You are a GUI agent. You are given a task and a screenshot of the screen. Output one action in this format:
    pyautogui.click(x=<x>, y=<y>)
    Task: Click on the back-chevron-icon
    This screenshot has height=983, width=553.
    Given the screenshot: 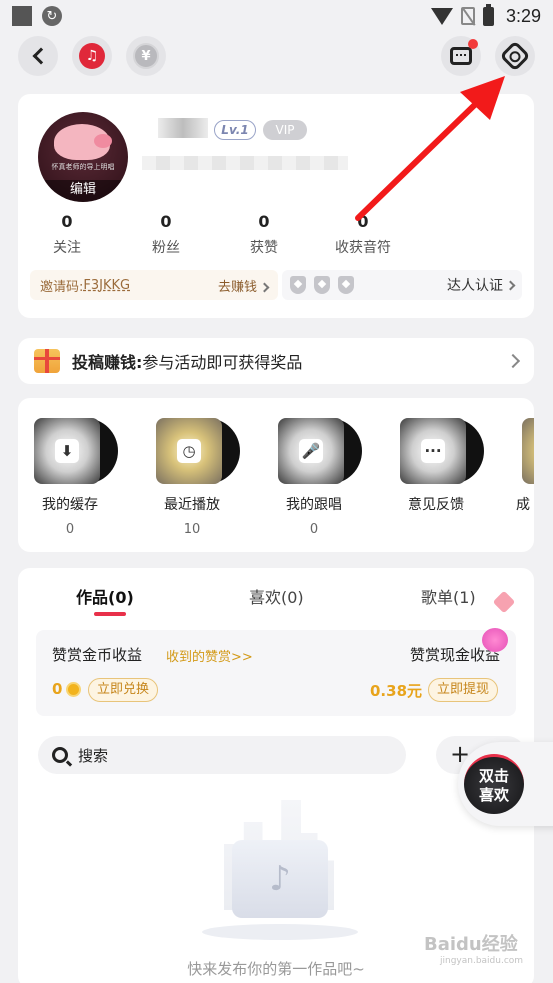 What is the action you would take?
    pyautogui.click(x=40, y=56)
    